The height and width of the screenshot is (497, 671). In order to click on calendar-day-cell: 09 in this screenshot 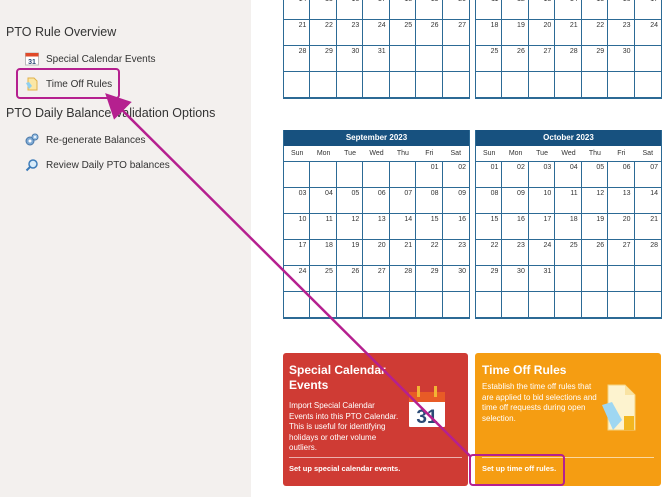, I will do `click(455, 201)`.